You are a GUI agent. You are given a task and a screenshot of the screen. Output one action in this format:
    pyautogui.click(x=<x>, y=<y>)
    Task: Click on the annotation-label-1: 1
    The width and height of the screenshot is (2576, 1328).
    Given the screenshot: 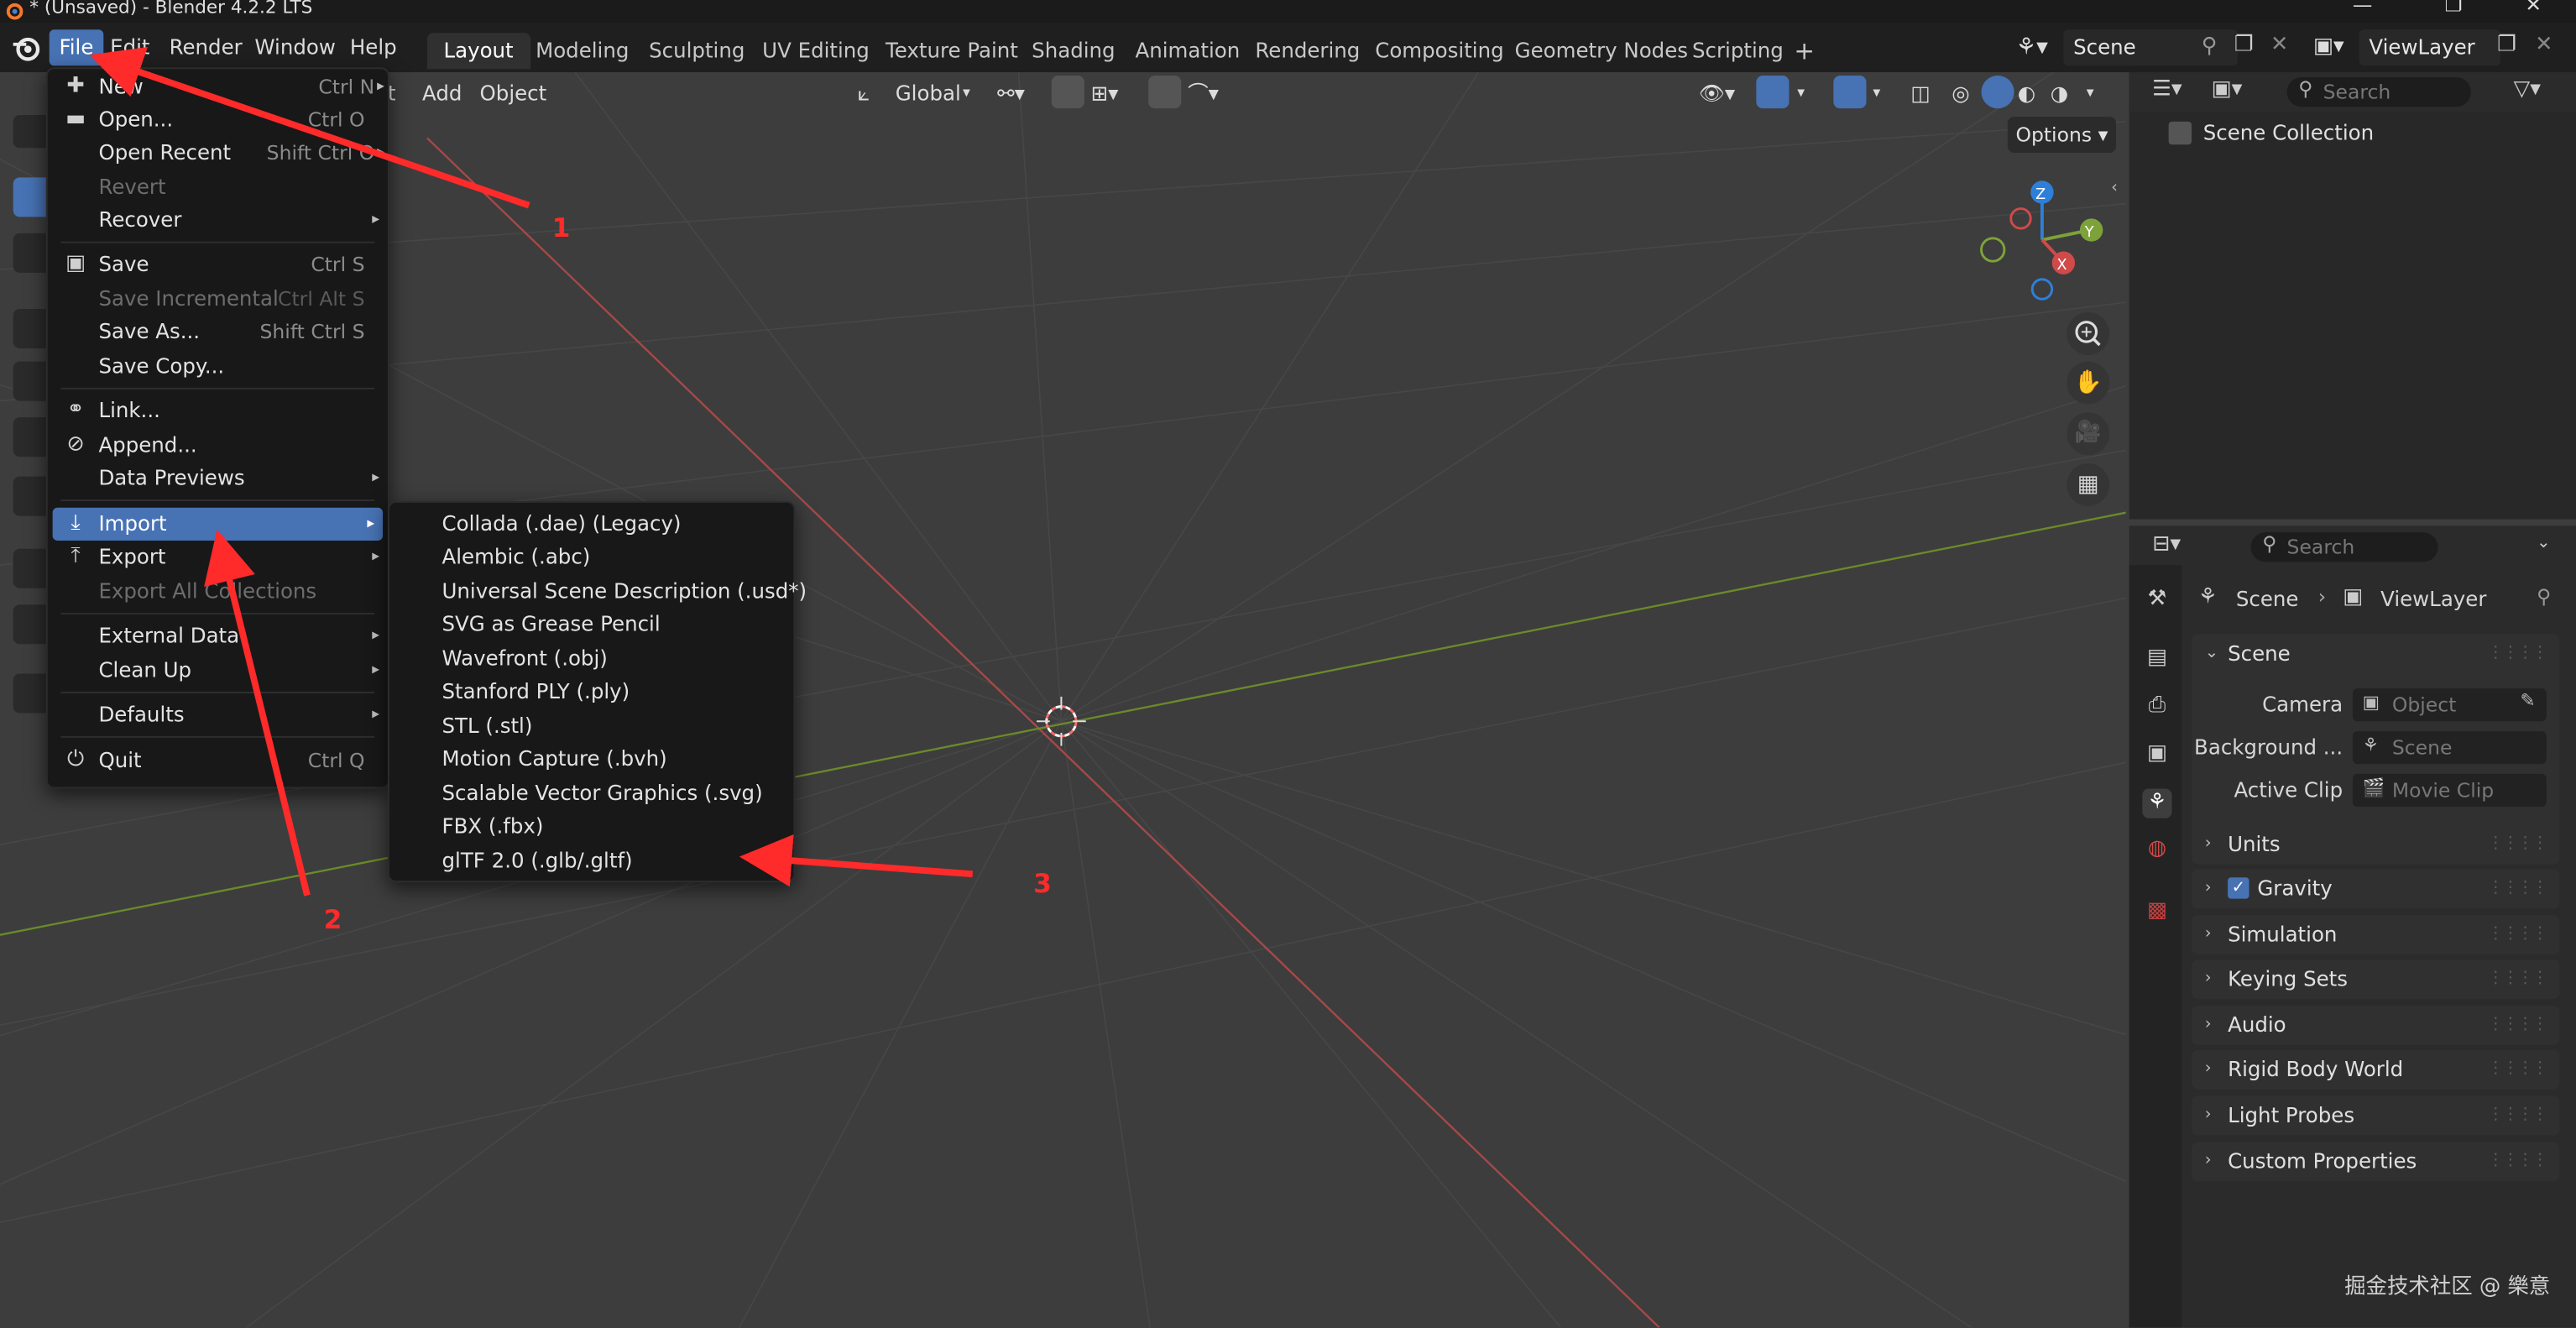 What is the action you would take?
    pyautogui.click(x=561, y=227)
    